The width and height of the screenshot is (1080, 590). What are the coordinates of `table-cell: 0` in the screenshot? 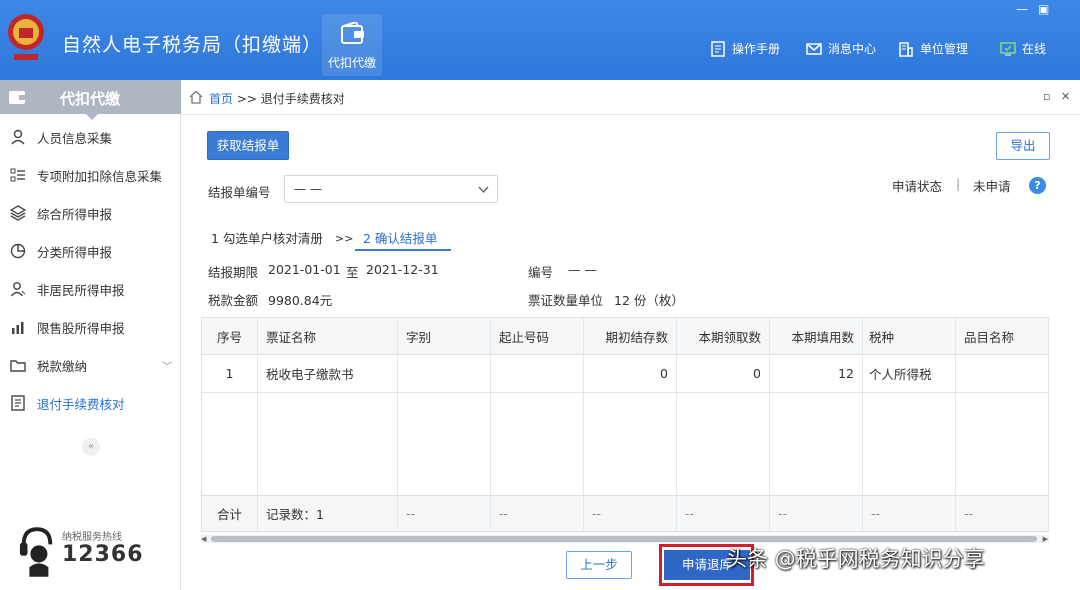 It's located at (630, 373).